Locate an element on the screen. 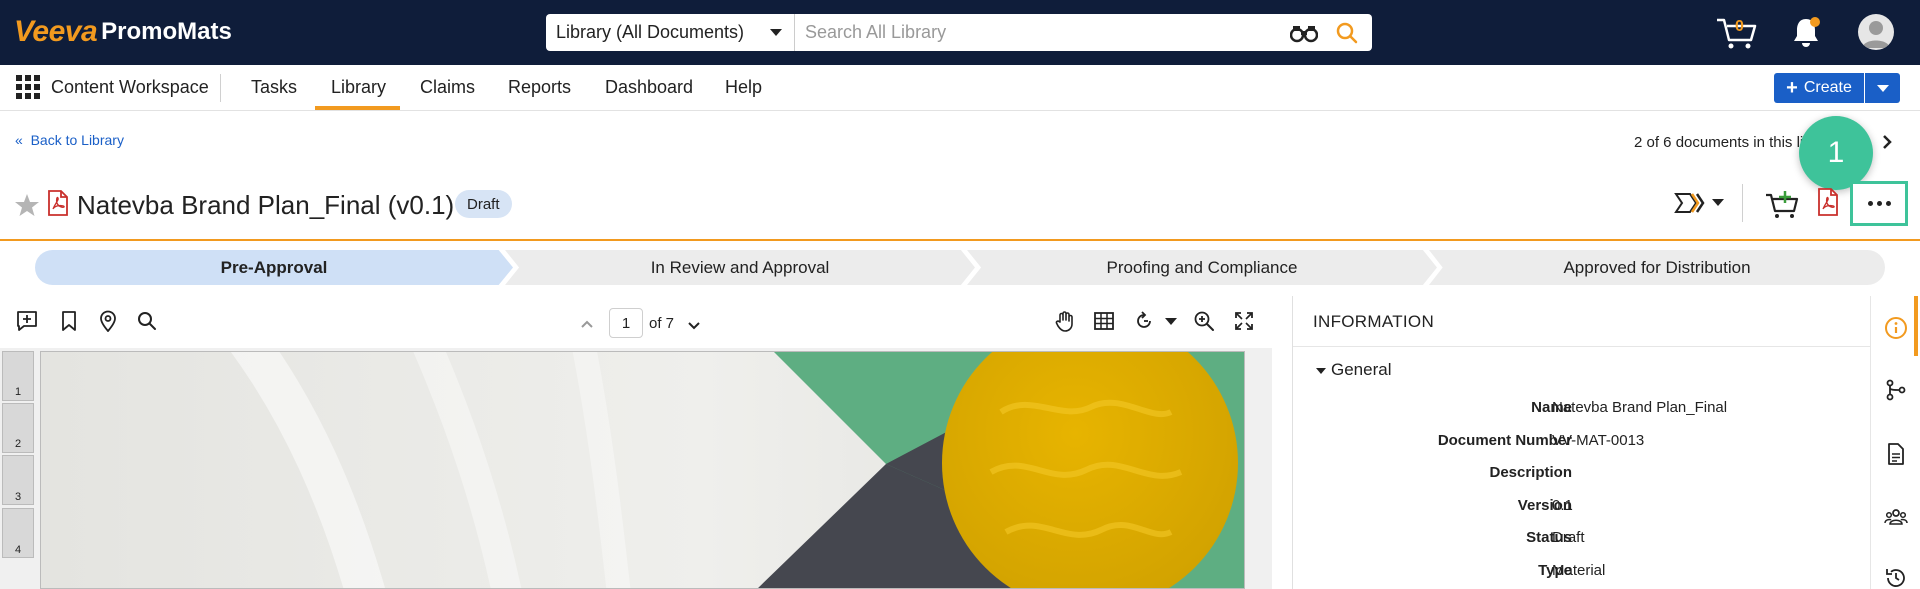 This screenshot has width=1920, height=589. field-value-version: 0.1 is located at coordinates (1562, 505).